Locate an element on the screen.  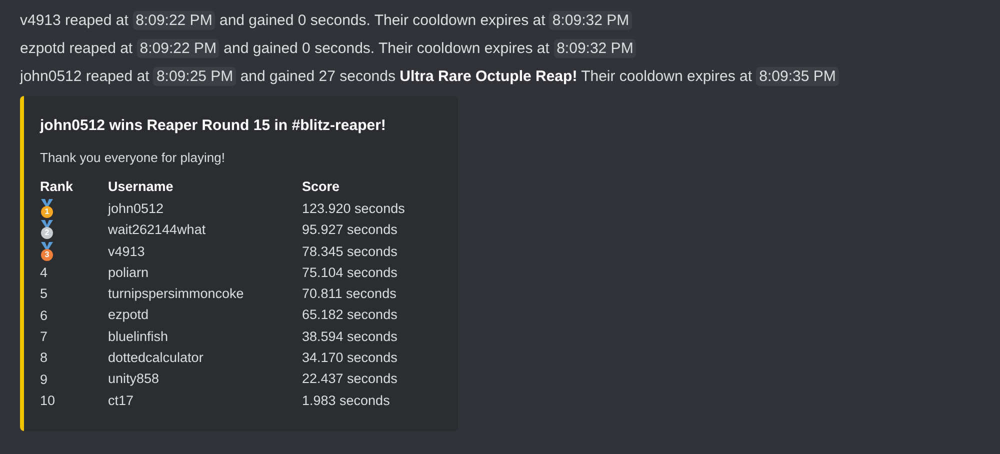
score-cell-text: 34.170 seconds is located at coordinates (350, 358).